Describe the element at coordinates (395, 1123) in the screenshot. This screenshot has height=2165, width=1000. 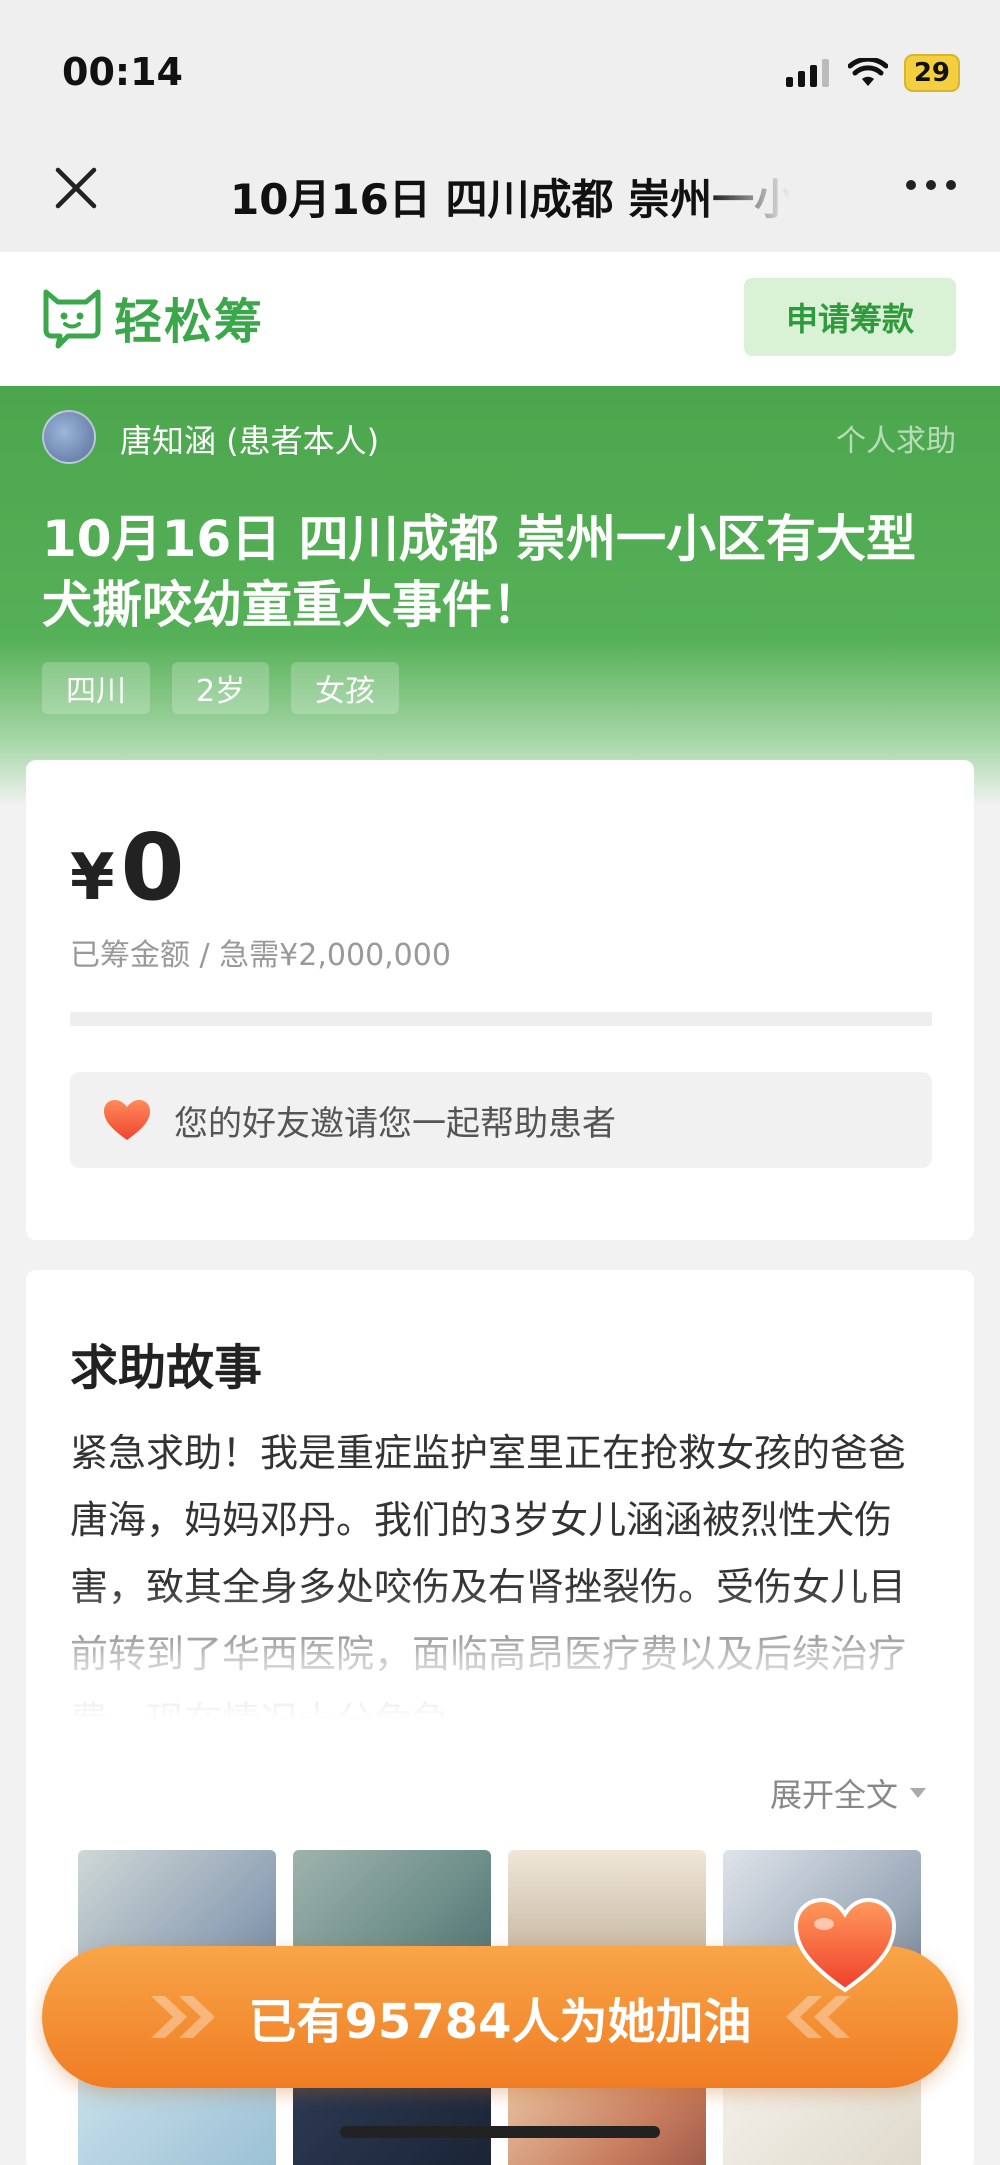
I see `invite-text: 您的好友邀请您一起帮助患者` at that location.